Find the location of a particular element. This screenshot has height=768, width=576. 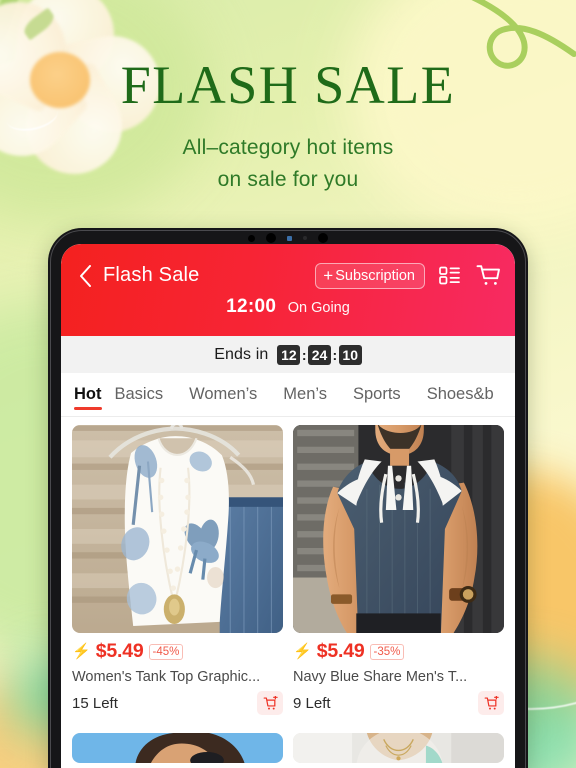

tab-label: Sports is located at coordinates (377, 394).